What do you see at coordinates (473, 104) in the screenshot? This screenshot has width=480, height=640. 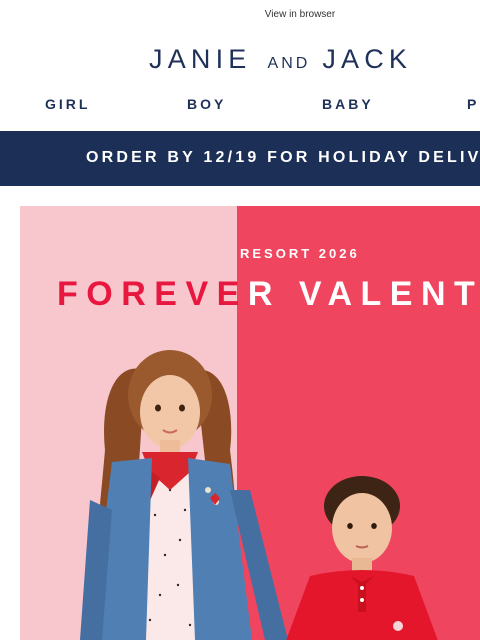 I see `nav-item-partial: P` at bounding box center [473, 104].